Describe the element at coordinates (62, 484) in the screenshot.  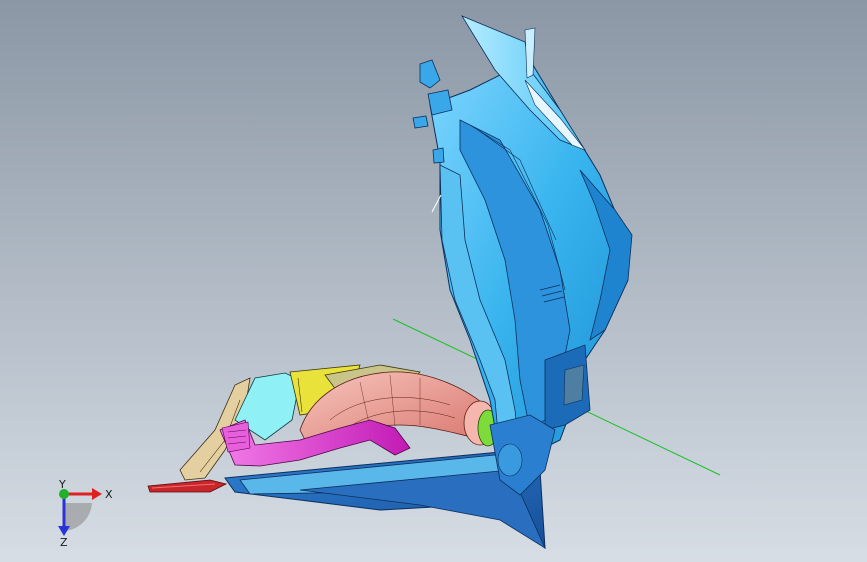
I see `y-axis-label: Y` at that location.